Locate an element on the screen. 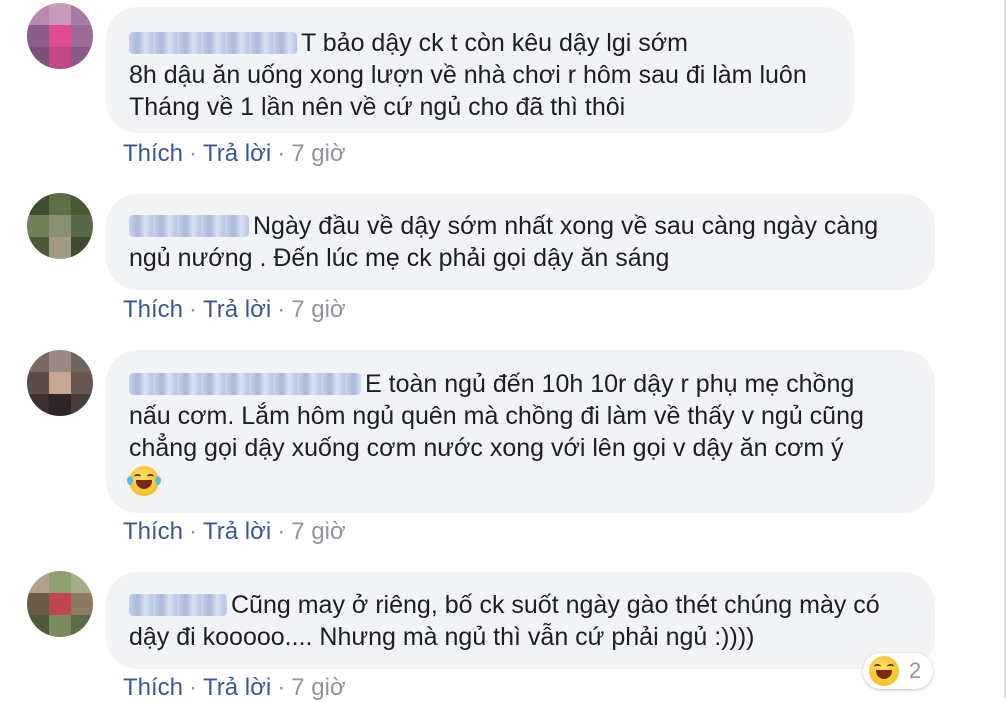  comment-line: T bảo dậy ck t còn kêu dậy lgi sớm is located at coordinates (481, 43).